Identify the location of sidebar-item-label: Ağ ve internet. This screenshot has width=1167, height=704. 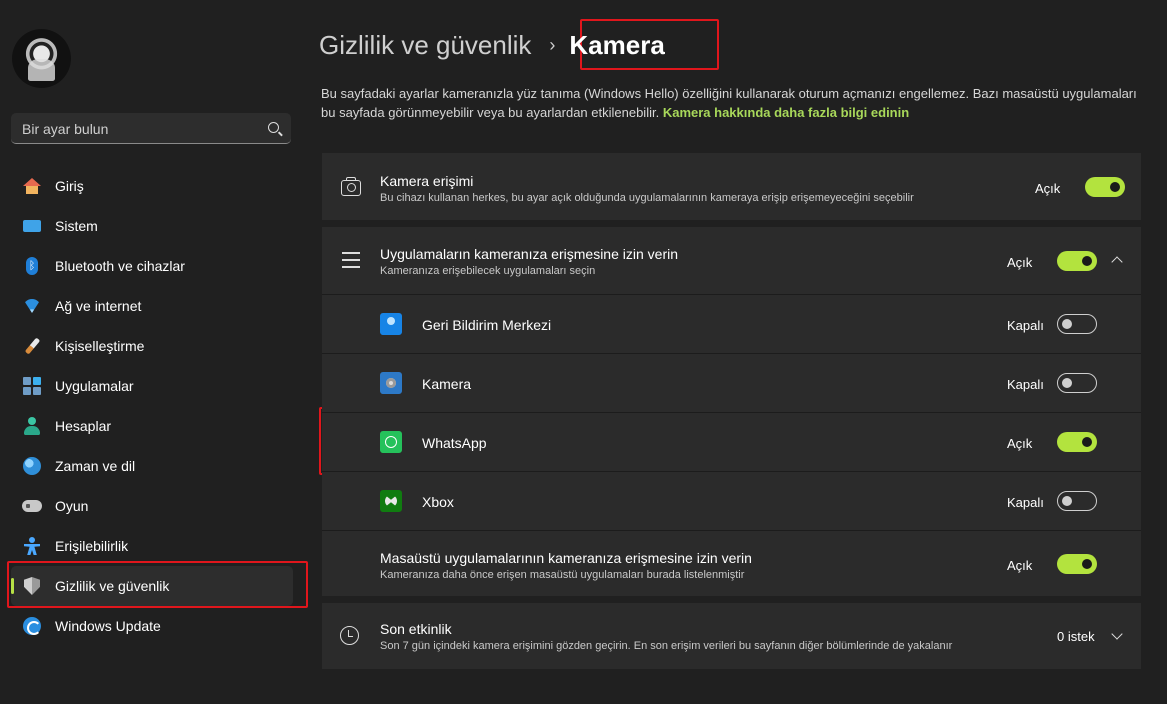
(98, 306).